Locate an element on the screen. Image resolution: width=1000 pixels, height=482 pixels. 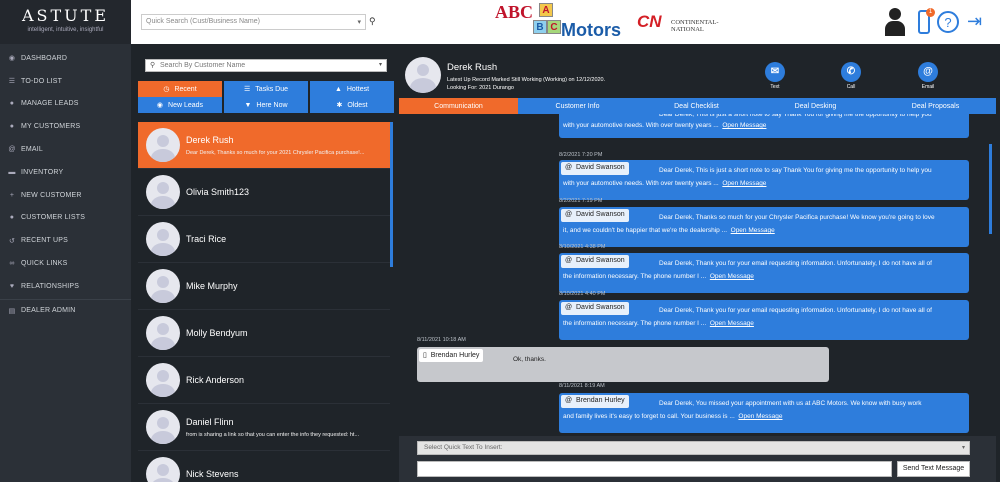
tab-deal-checklist: Deal Checklist is located at coordinates (696, 106).